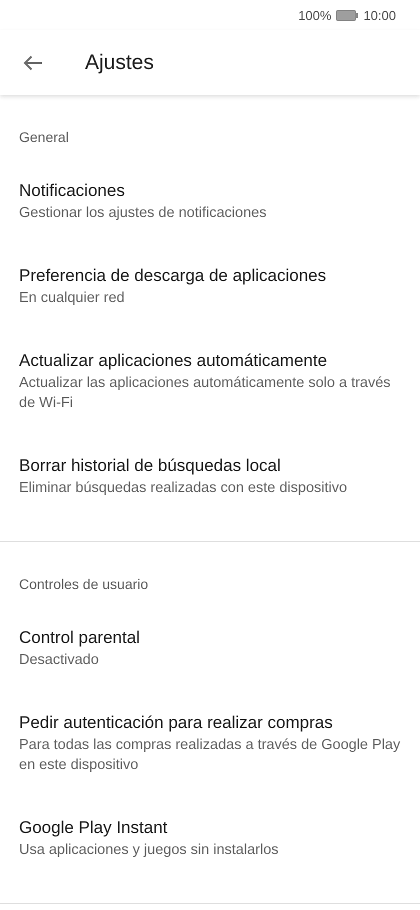 Image resolution: width=420 pixels, height=910 pixels. I want to click on screen-title: Ajustes, so click(119, 62).